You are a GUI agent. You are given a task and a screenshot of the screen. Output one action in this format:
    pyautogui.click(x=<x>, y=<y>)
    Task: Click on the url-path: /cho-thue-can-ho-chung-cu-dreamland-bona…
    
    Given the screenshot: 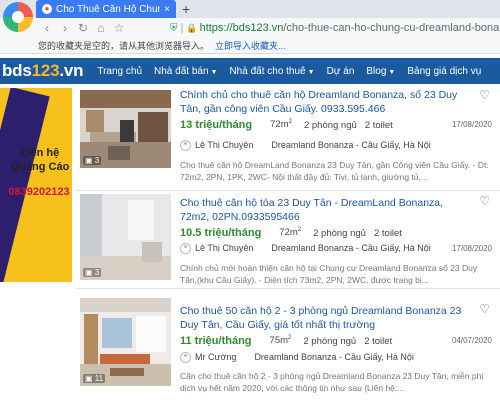 What is the action you would take?
    pyautogui.click(x=391, y=28)
    